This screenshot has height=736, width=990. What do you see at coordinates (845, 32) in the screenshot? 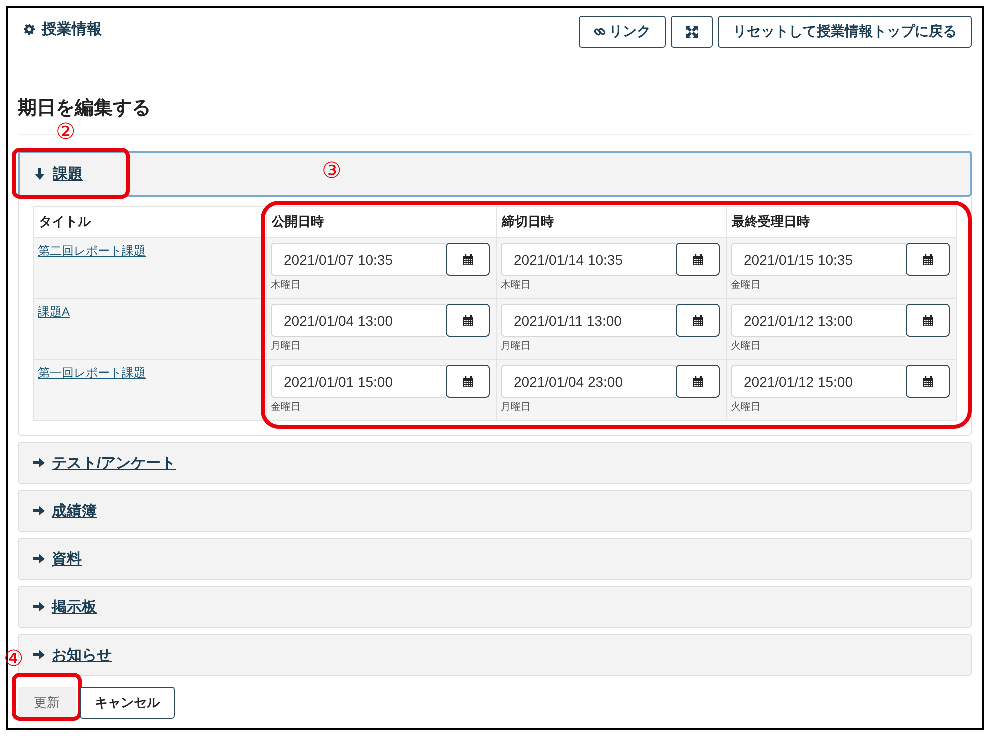
I see `reset-button: リセットして授業情報トップに戻る` at bounding box center [845, 32].